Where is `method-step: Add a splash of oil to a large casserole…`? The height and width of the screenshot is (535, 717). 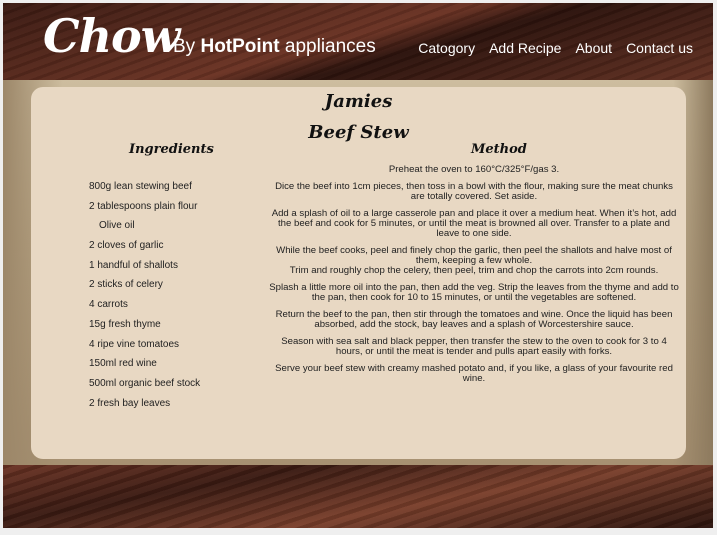 method-step: Add a splash of oil to a large casserole… is located at coordinates (474, 223).